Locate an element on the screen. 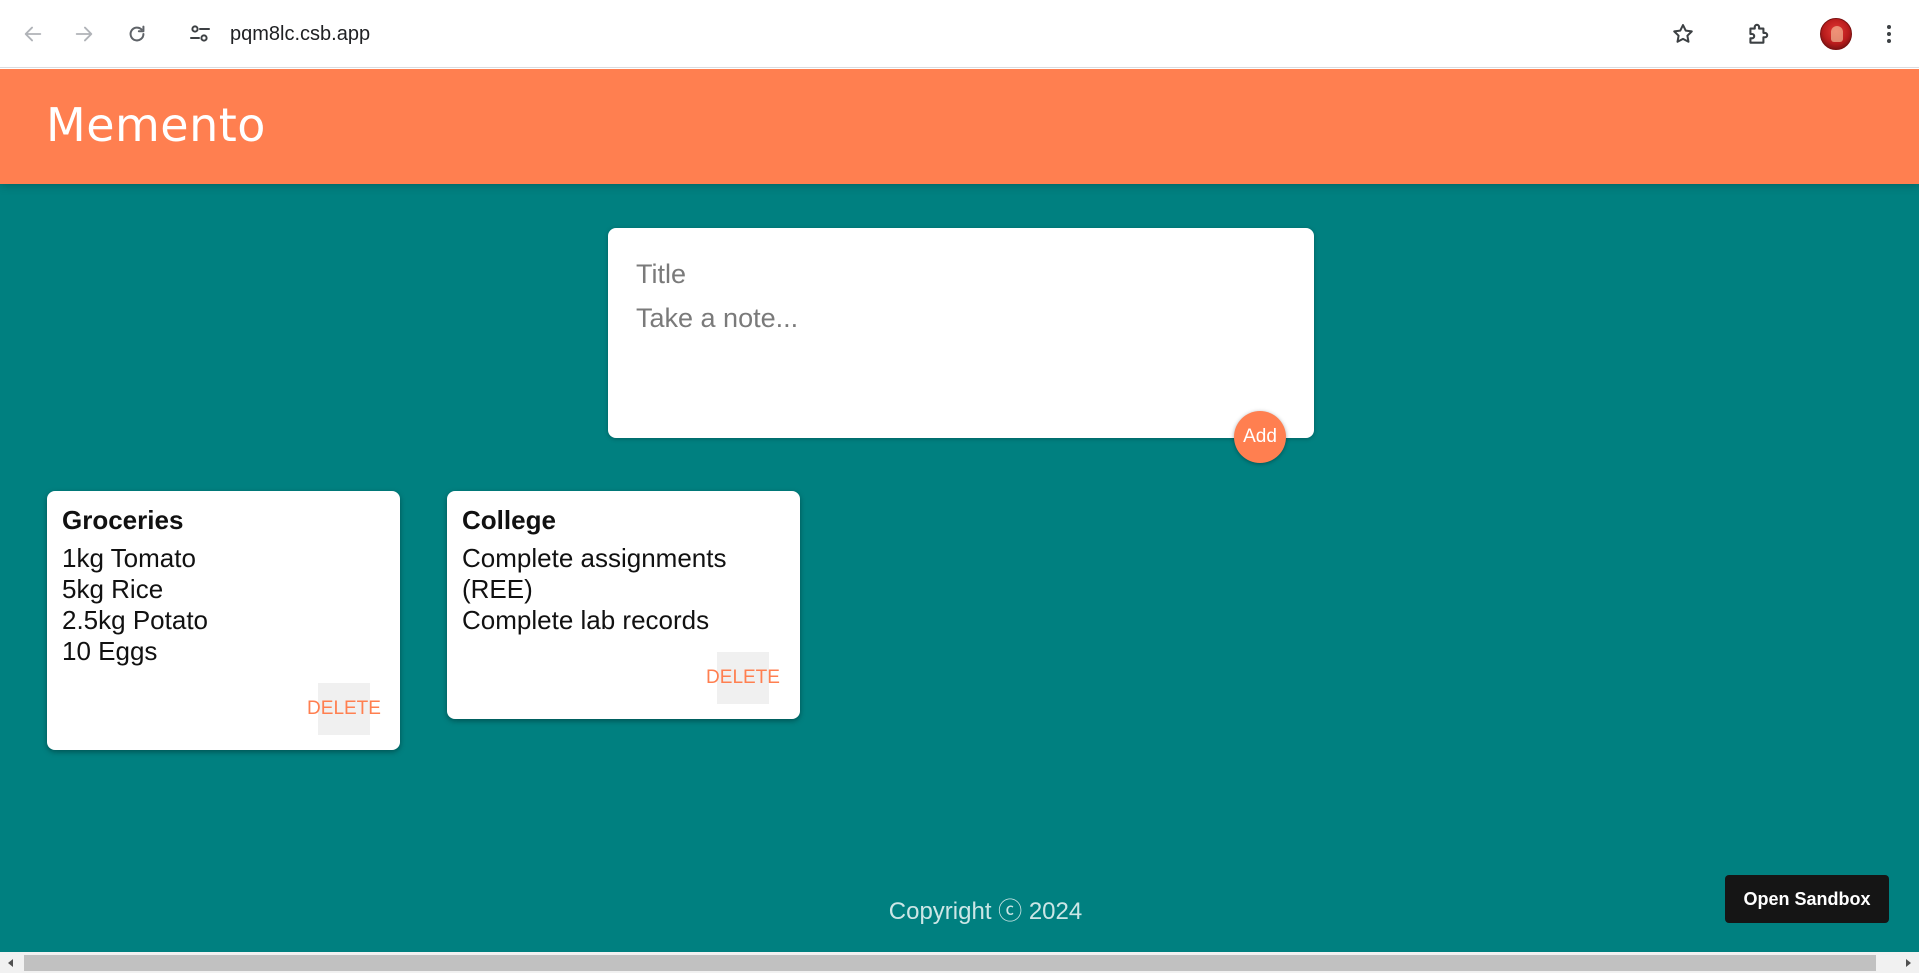 The image size is (1919, 973). note-content-input is located at coordinates (956, 353).